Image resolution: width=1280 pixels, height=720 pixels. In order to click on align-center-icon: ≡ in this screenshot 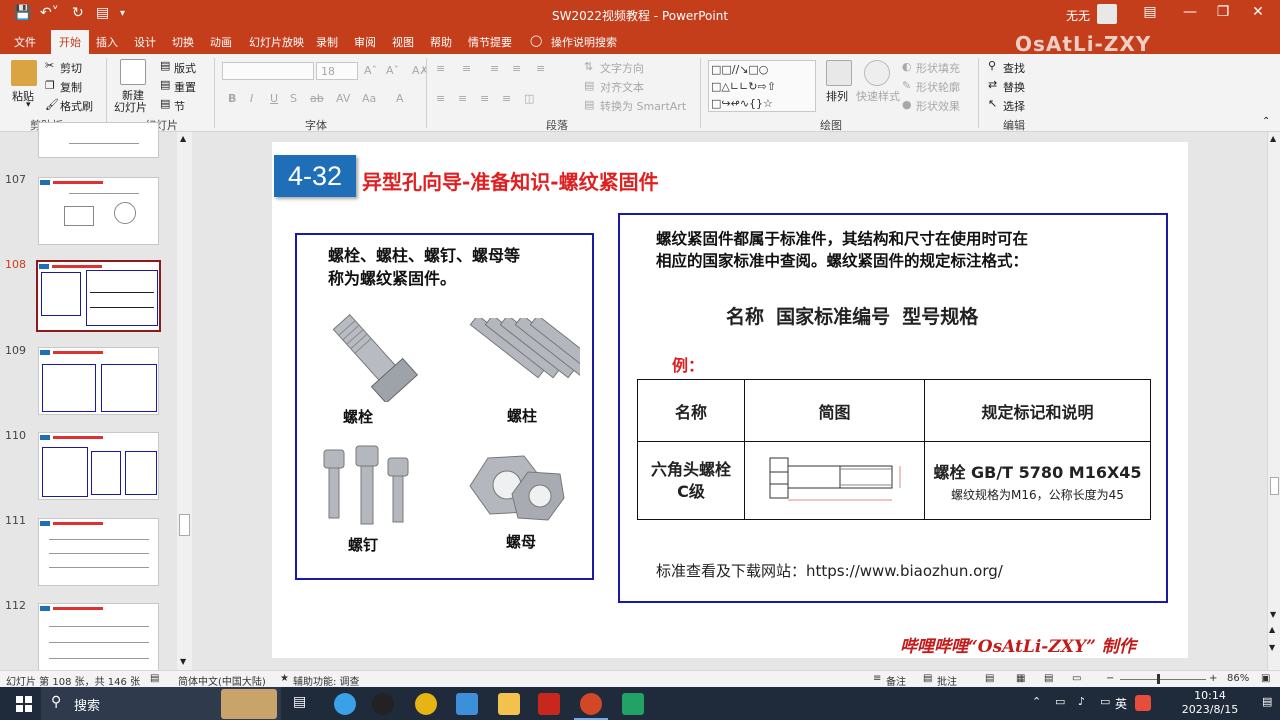, I will do `click(462, 98)`.